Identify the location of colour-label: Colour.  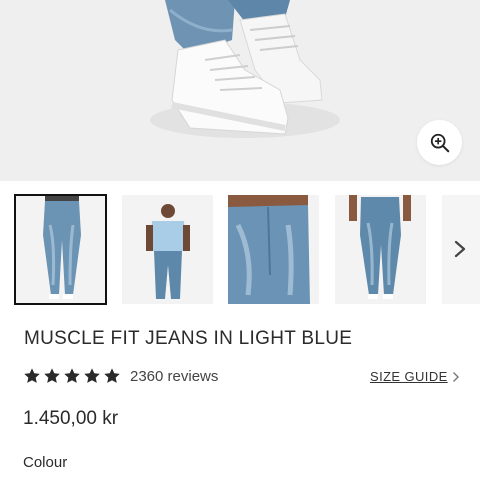
(45, 462).